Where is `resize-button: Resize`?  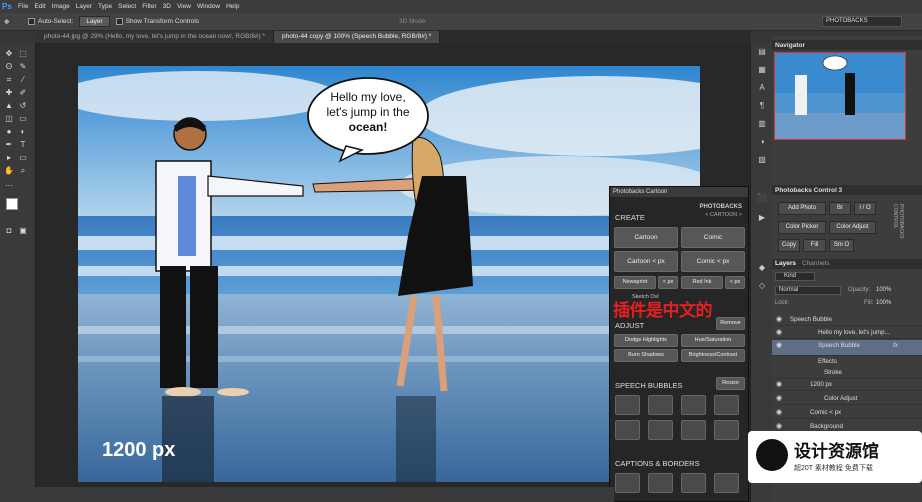 resize-button: Resize is located at coordinates (730, 383).